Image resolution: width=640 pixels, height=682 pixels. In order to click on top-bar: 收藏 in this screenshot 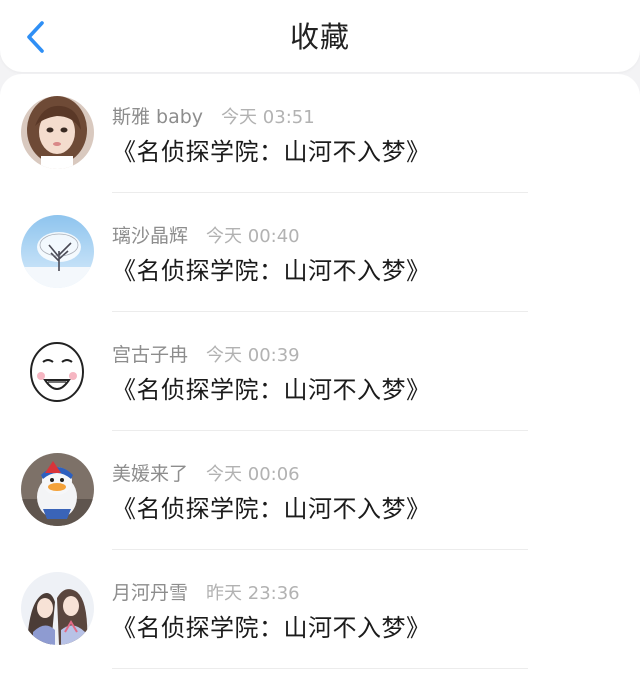, I will do `click(320, 36)`.